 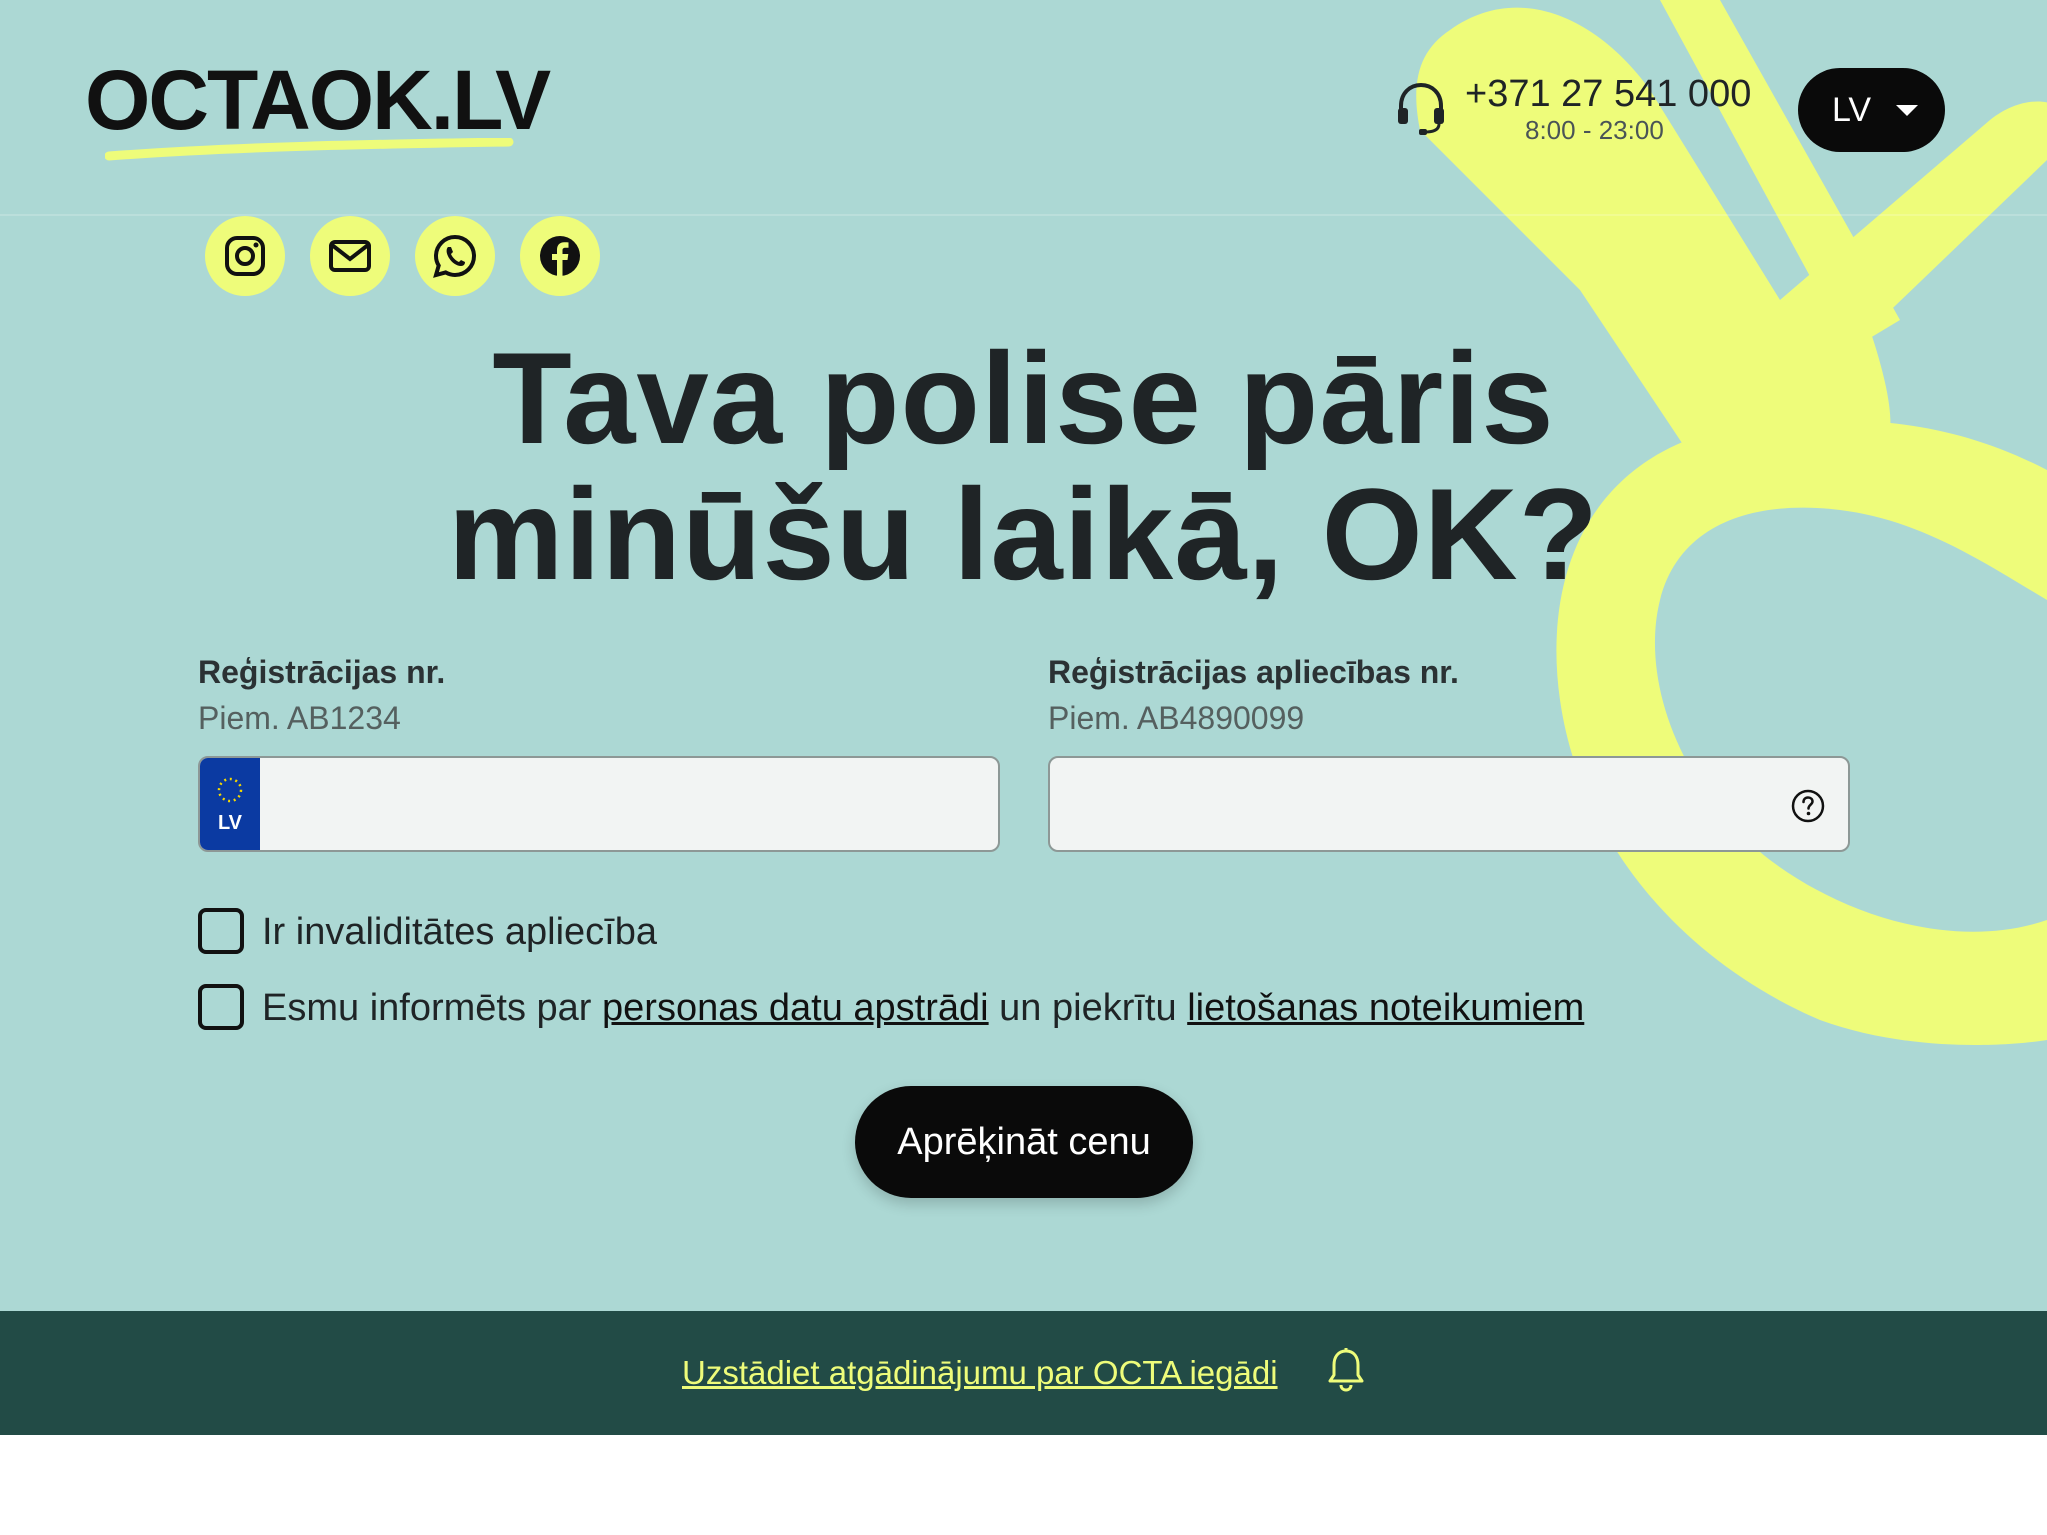 I want to click on reg-number-input, so click(x=629, y=804).